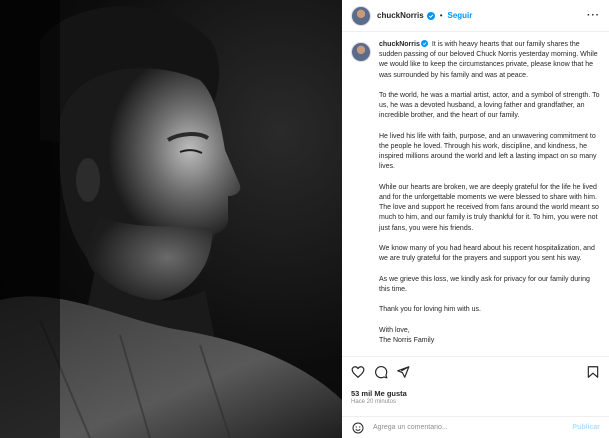 Image resolution: width=609 pixels, height=438 pixels. I want to click on post-timestamp: Hace 20 minutos, so click(373, 402).